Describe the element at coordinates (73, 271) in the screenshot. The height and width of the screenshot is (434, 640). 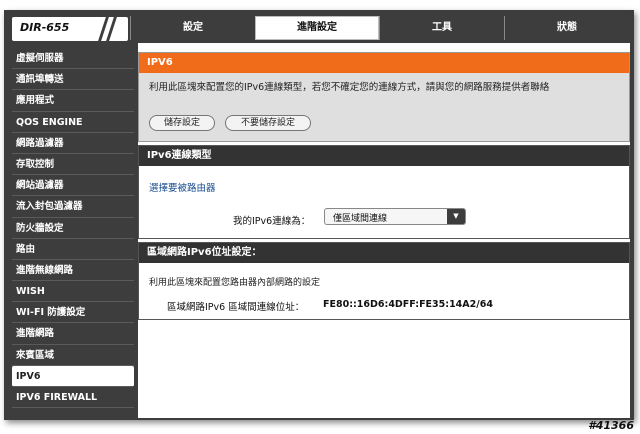
I see `sidebar-item-advanced-wireless: 進階無線網路` at that location.